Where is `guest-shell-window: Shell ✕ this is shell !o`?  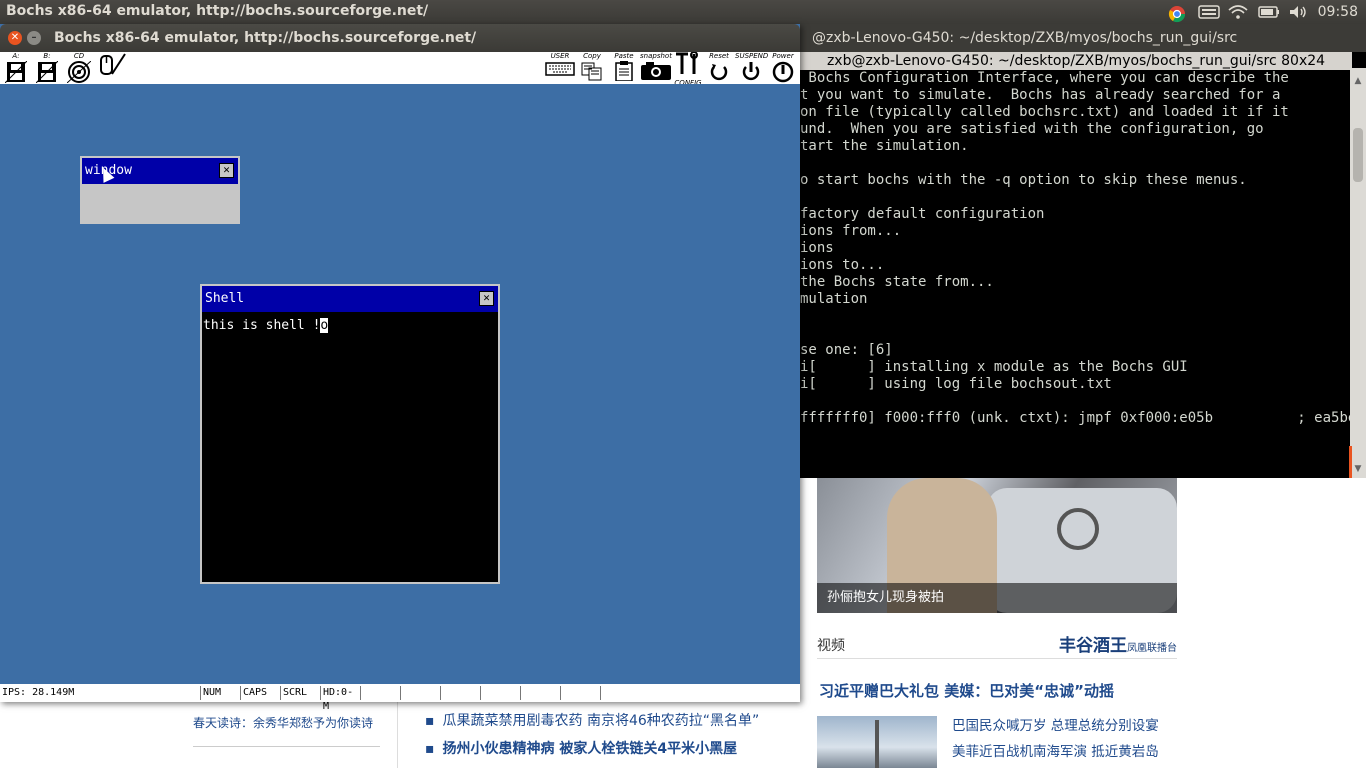
guest-shell-window: Shell ✕ this is shell !o is located at coordinates (350, 434).